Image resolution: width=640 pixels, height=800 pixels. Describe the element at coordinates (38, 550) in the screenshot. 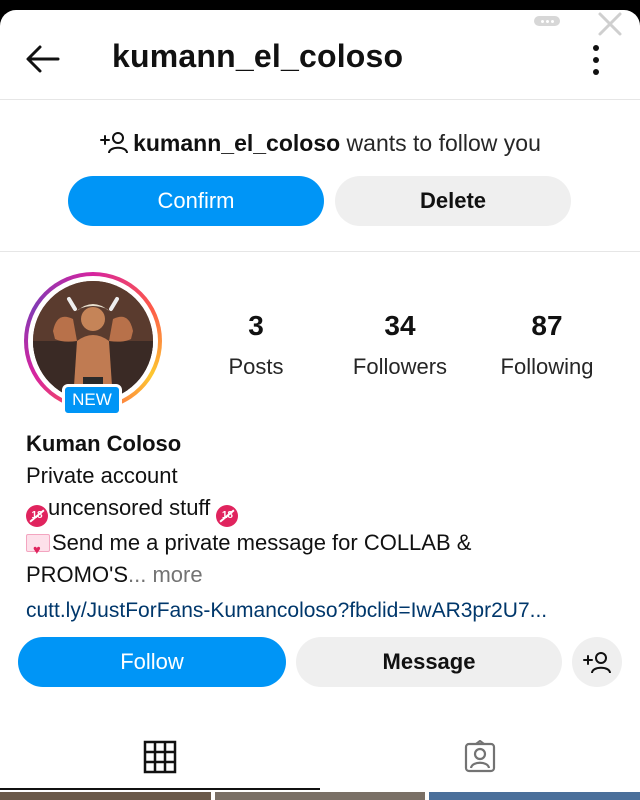

I see `love-letter-icon` at that location.